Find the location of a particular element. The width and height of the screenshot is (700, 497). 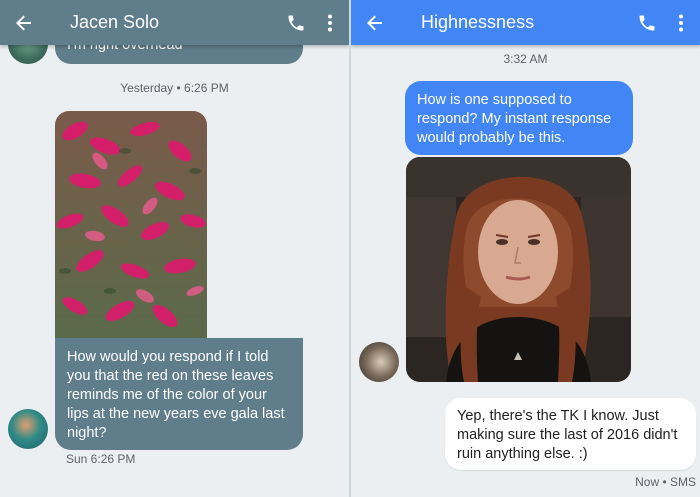

message-status: Now • SMS is located at coordinates (665, 482).